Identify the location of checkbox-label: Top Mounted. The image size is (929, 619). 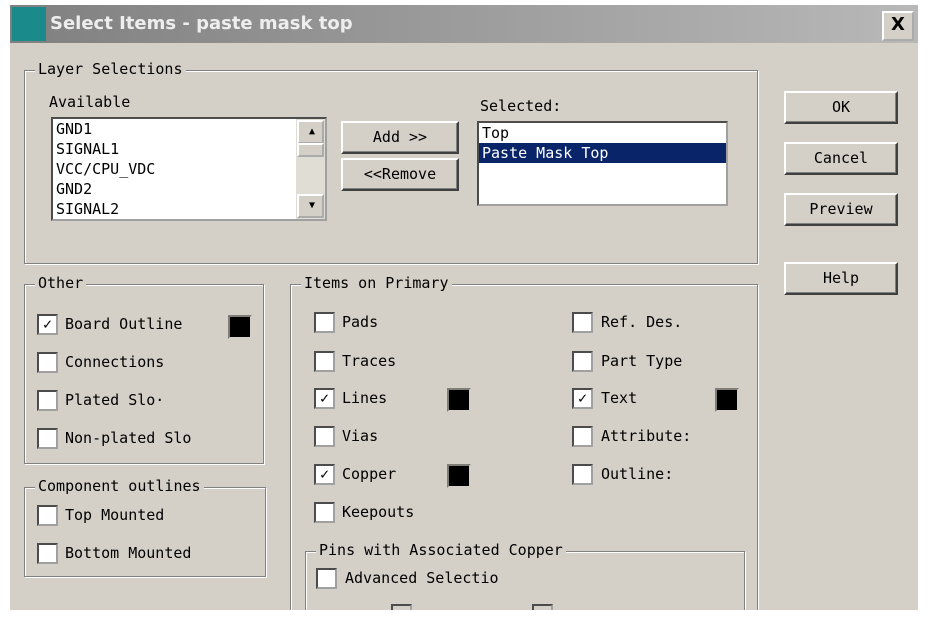
(115, 515).